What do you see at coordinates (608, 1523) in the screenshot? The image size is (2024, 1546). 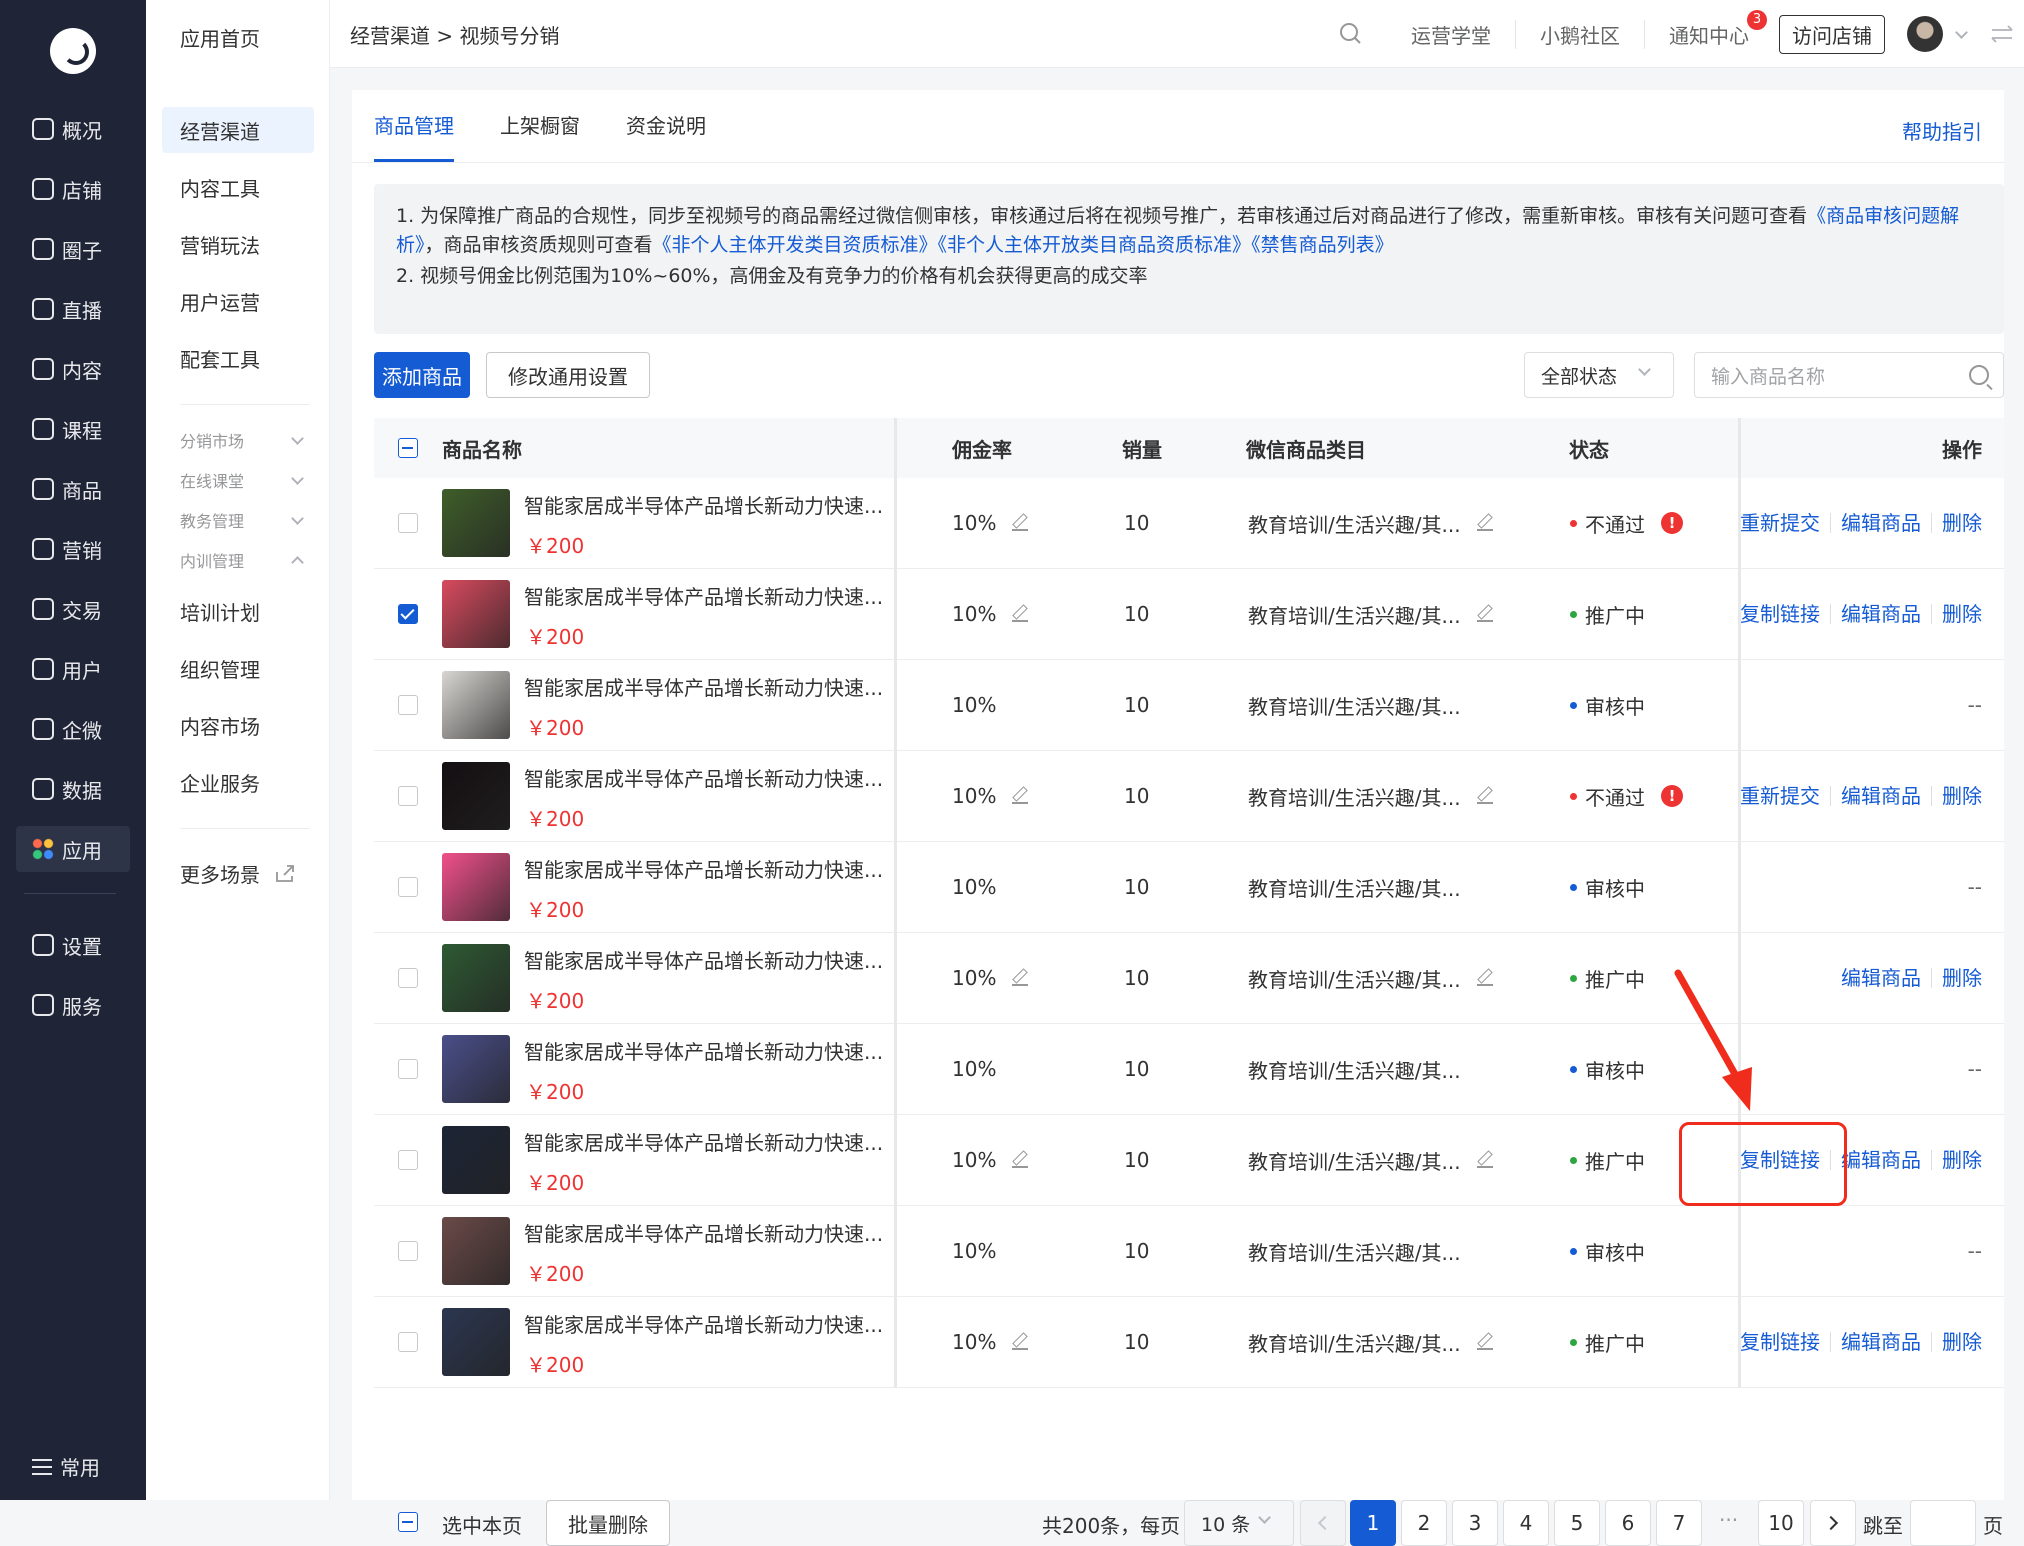 I see `batch-delete-button: 批量删除` at bounding box center [608, 1523].